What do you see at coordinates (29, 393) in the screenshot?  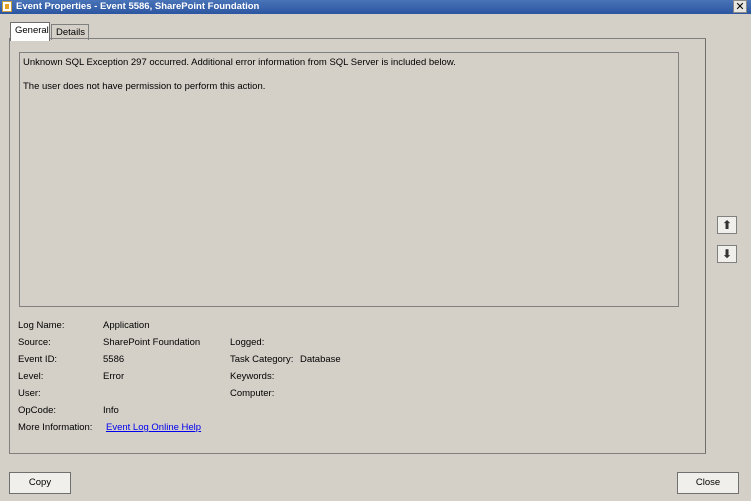 I see `user-label: User:` at bounding box center [29, 393].